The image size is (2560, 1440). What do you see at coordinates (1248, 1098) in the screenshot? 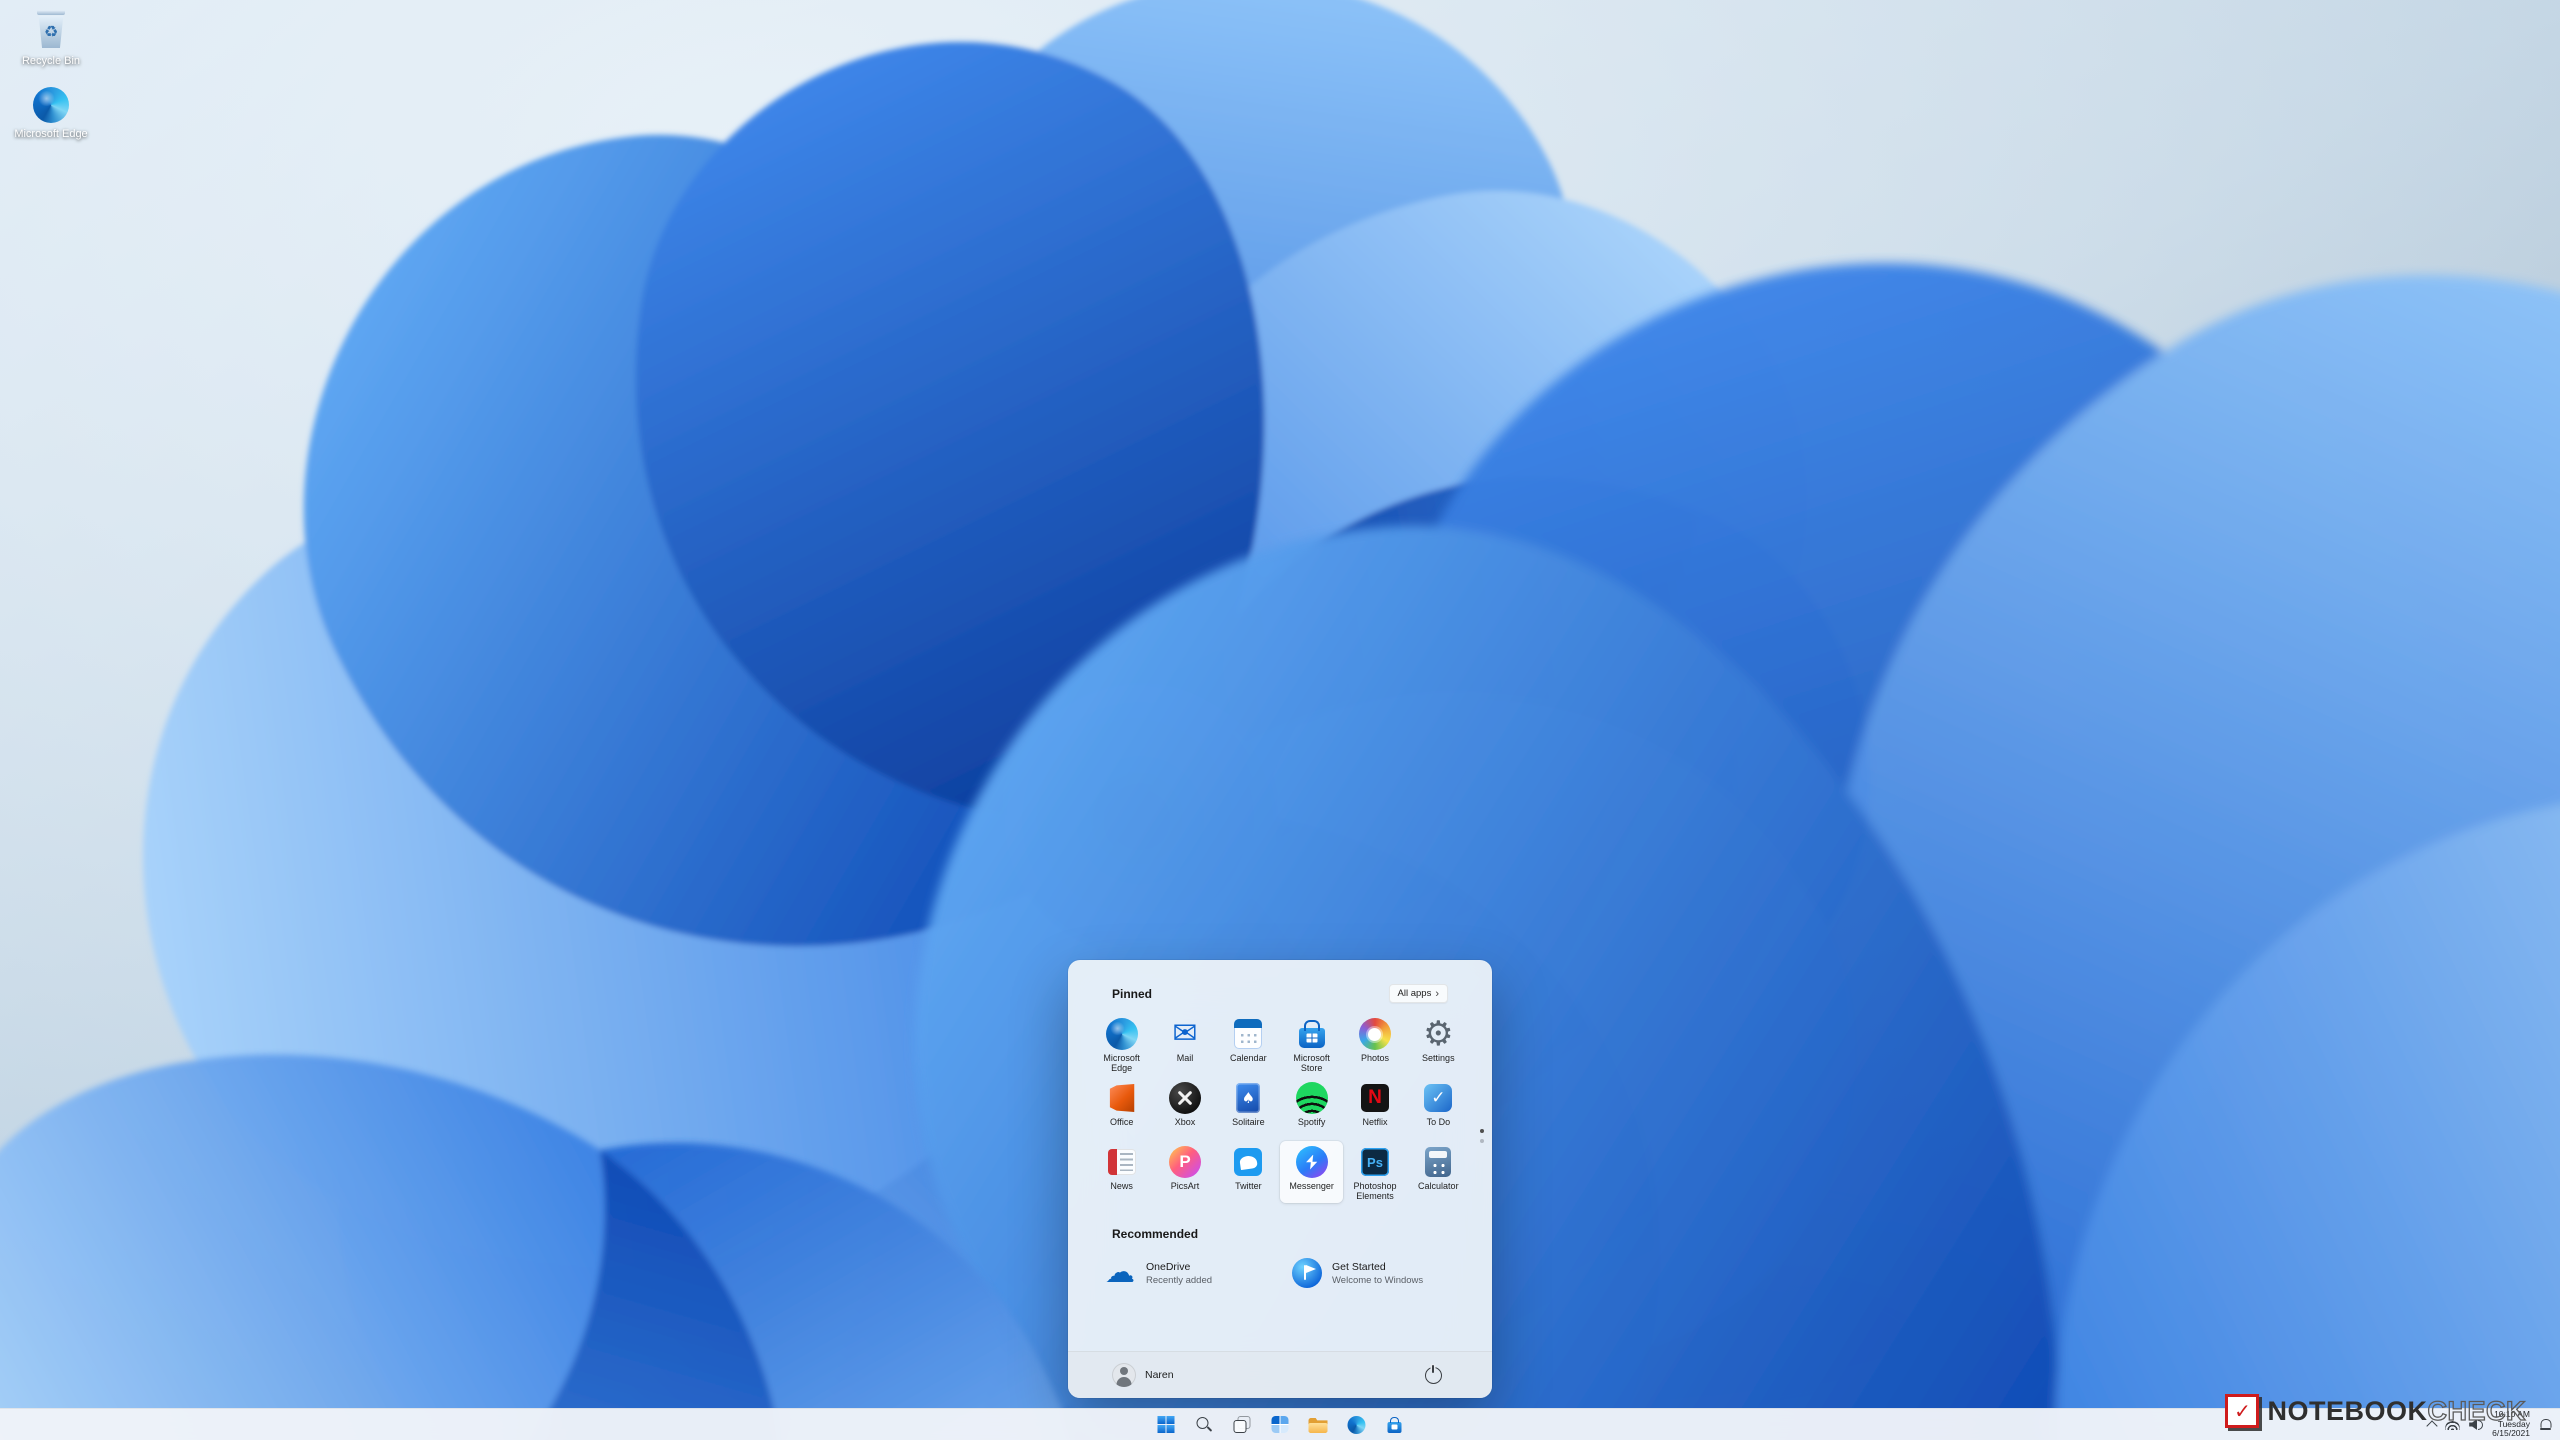
I see `solitaire-icon` at bounding box center [1248, 1098].